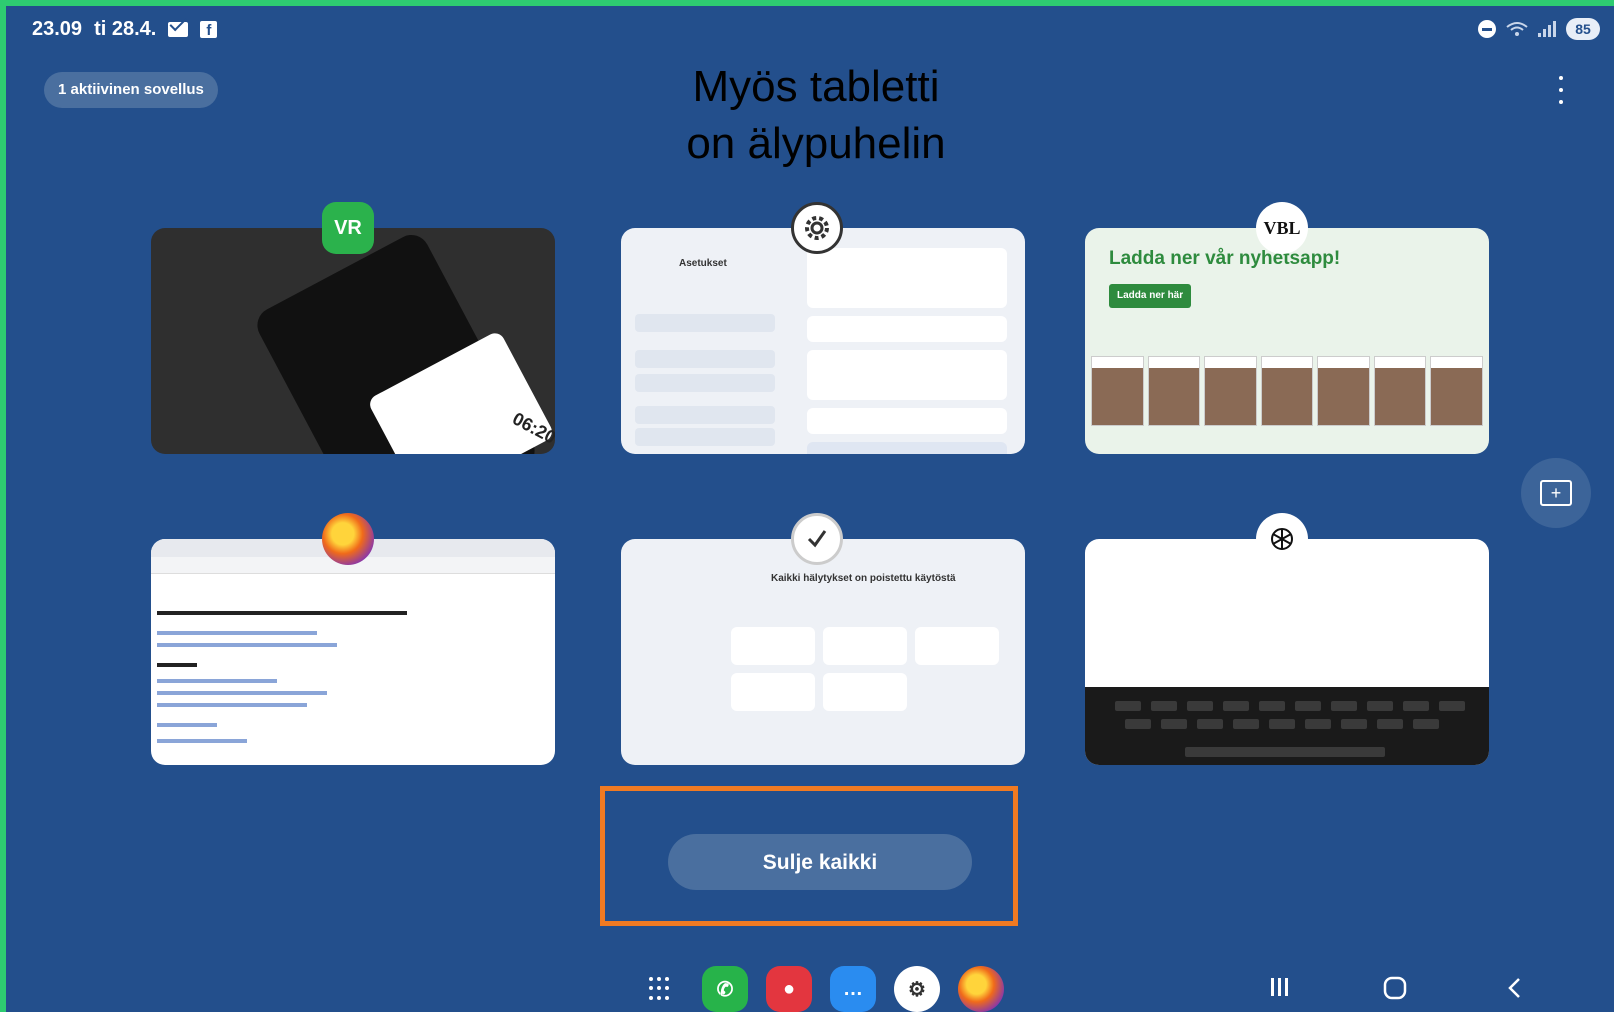 The width and height of the screenshot is (1614, 1012). What do you see at coordinates (209, 29) in the screenshot?
I see `facebook-icon: f` at bounding box center [209, 29].